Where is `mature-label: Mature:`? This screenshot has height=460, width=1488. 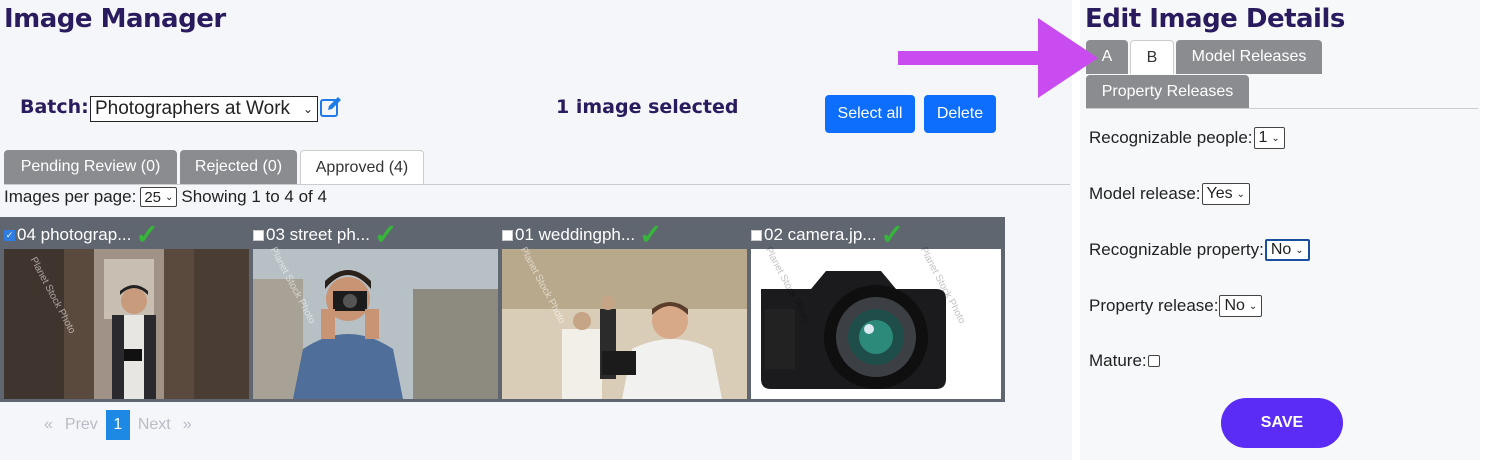
mature-label: Mature: is located at coordinates (1118, 360).